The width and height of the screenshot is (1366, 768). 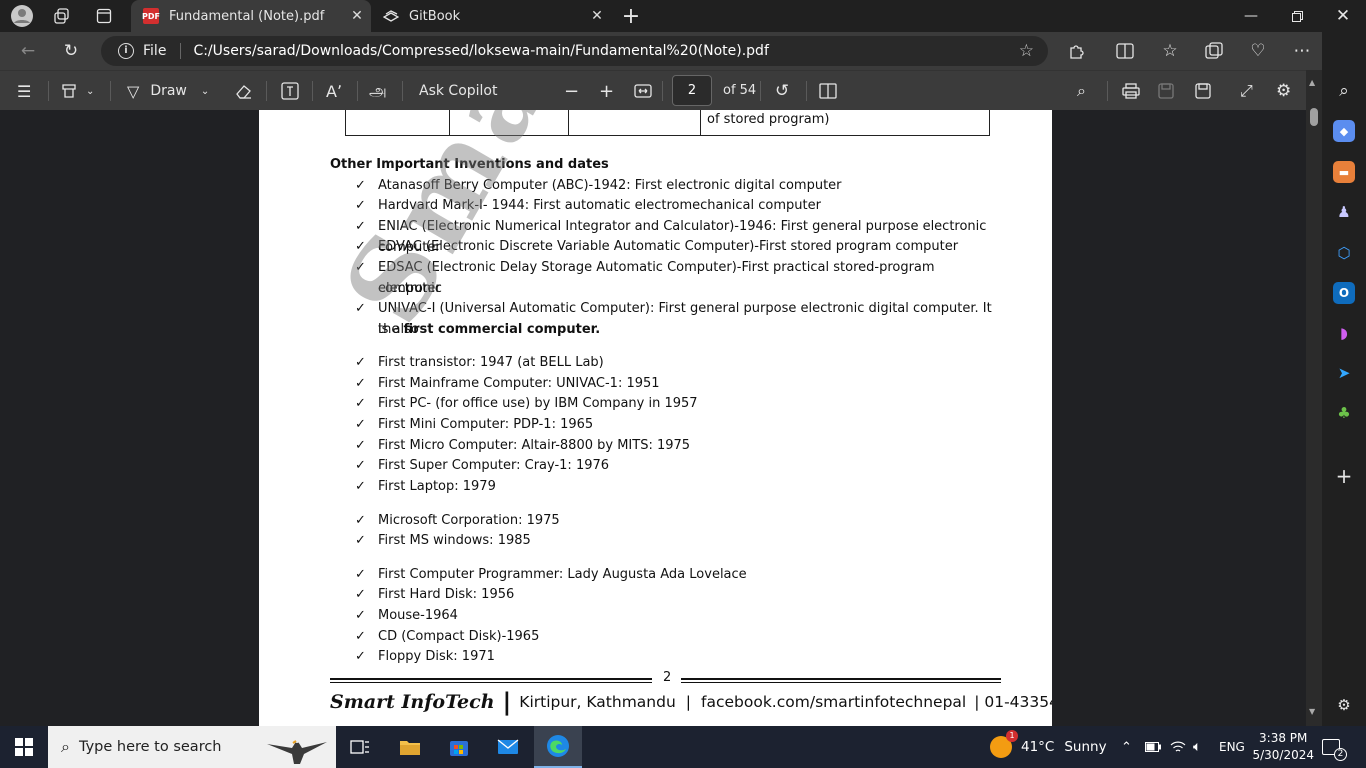 I want to click on browser-essentials-icon: ♡, so click(x=1258, y=51).